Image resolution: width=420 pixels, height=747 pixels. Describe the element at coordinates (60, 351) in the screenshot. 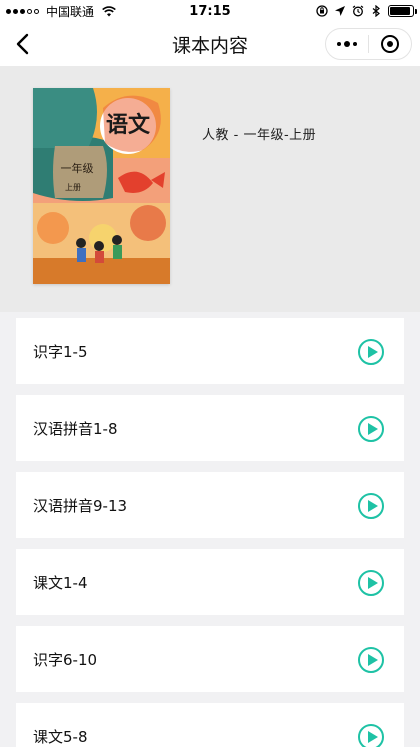

I see `lesson-title: 识字1-5` at that location.